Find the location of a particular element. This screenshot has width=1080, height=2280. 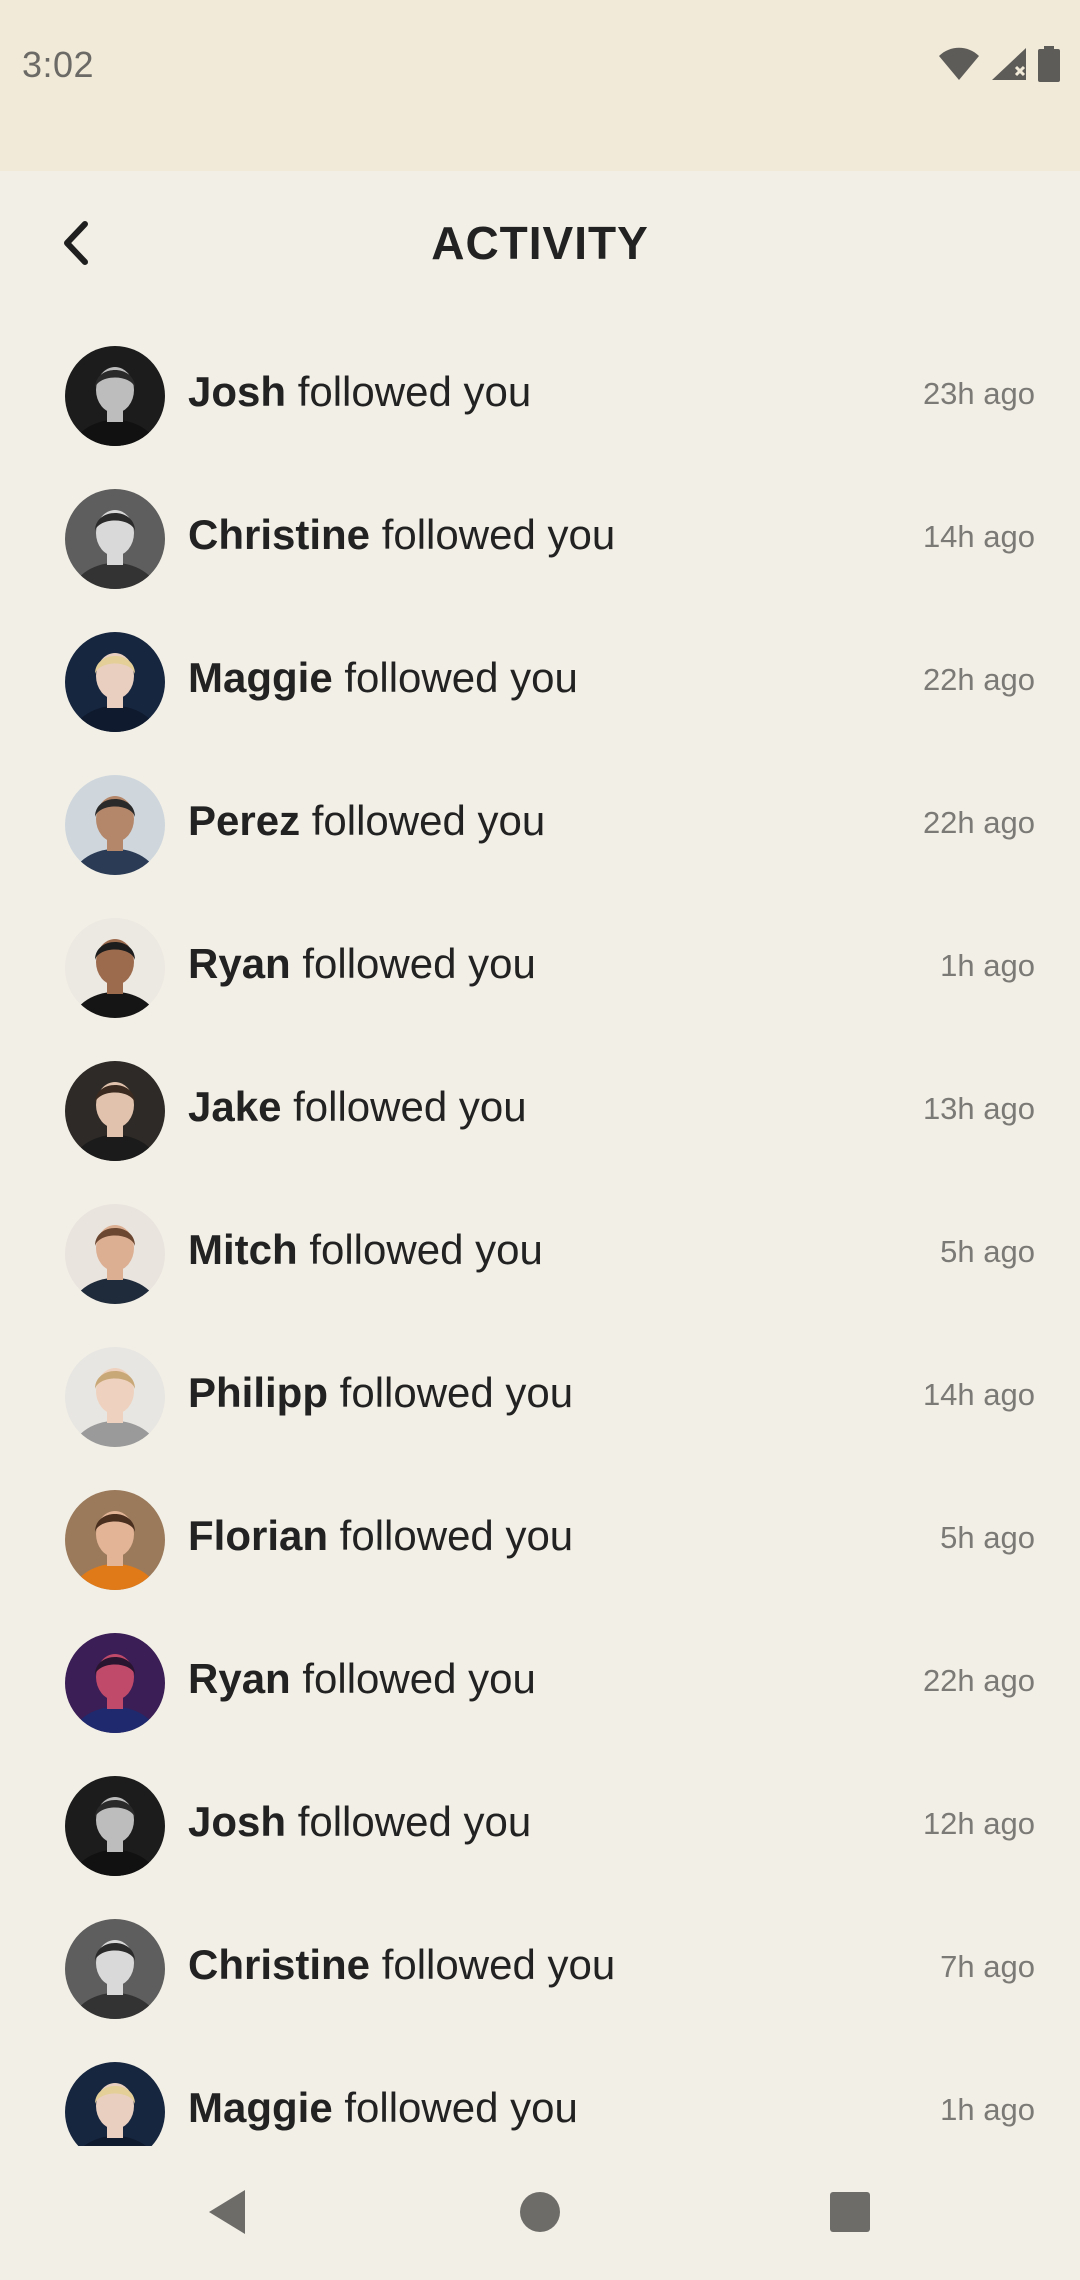

activity-text: Jake followed you is located at coordinates (357, 1107).